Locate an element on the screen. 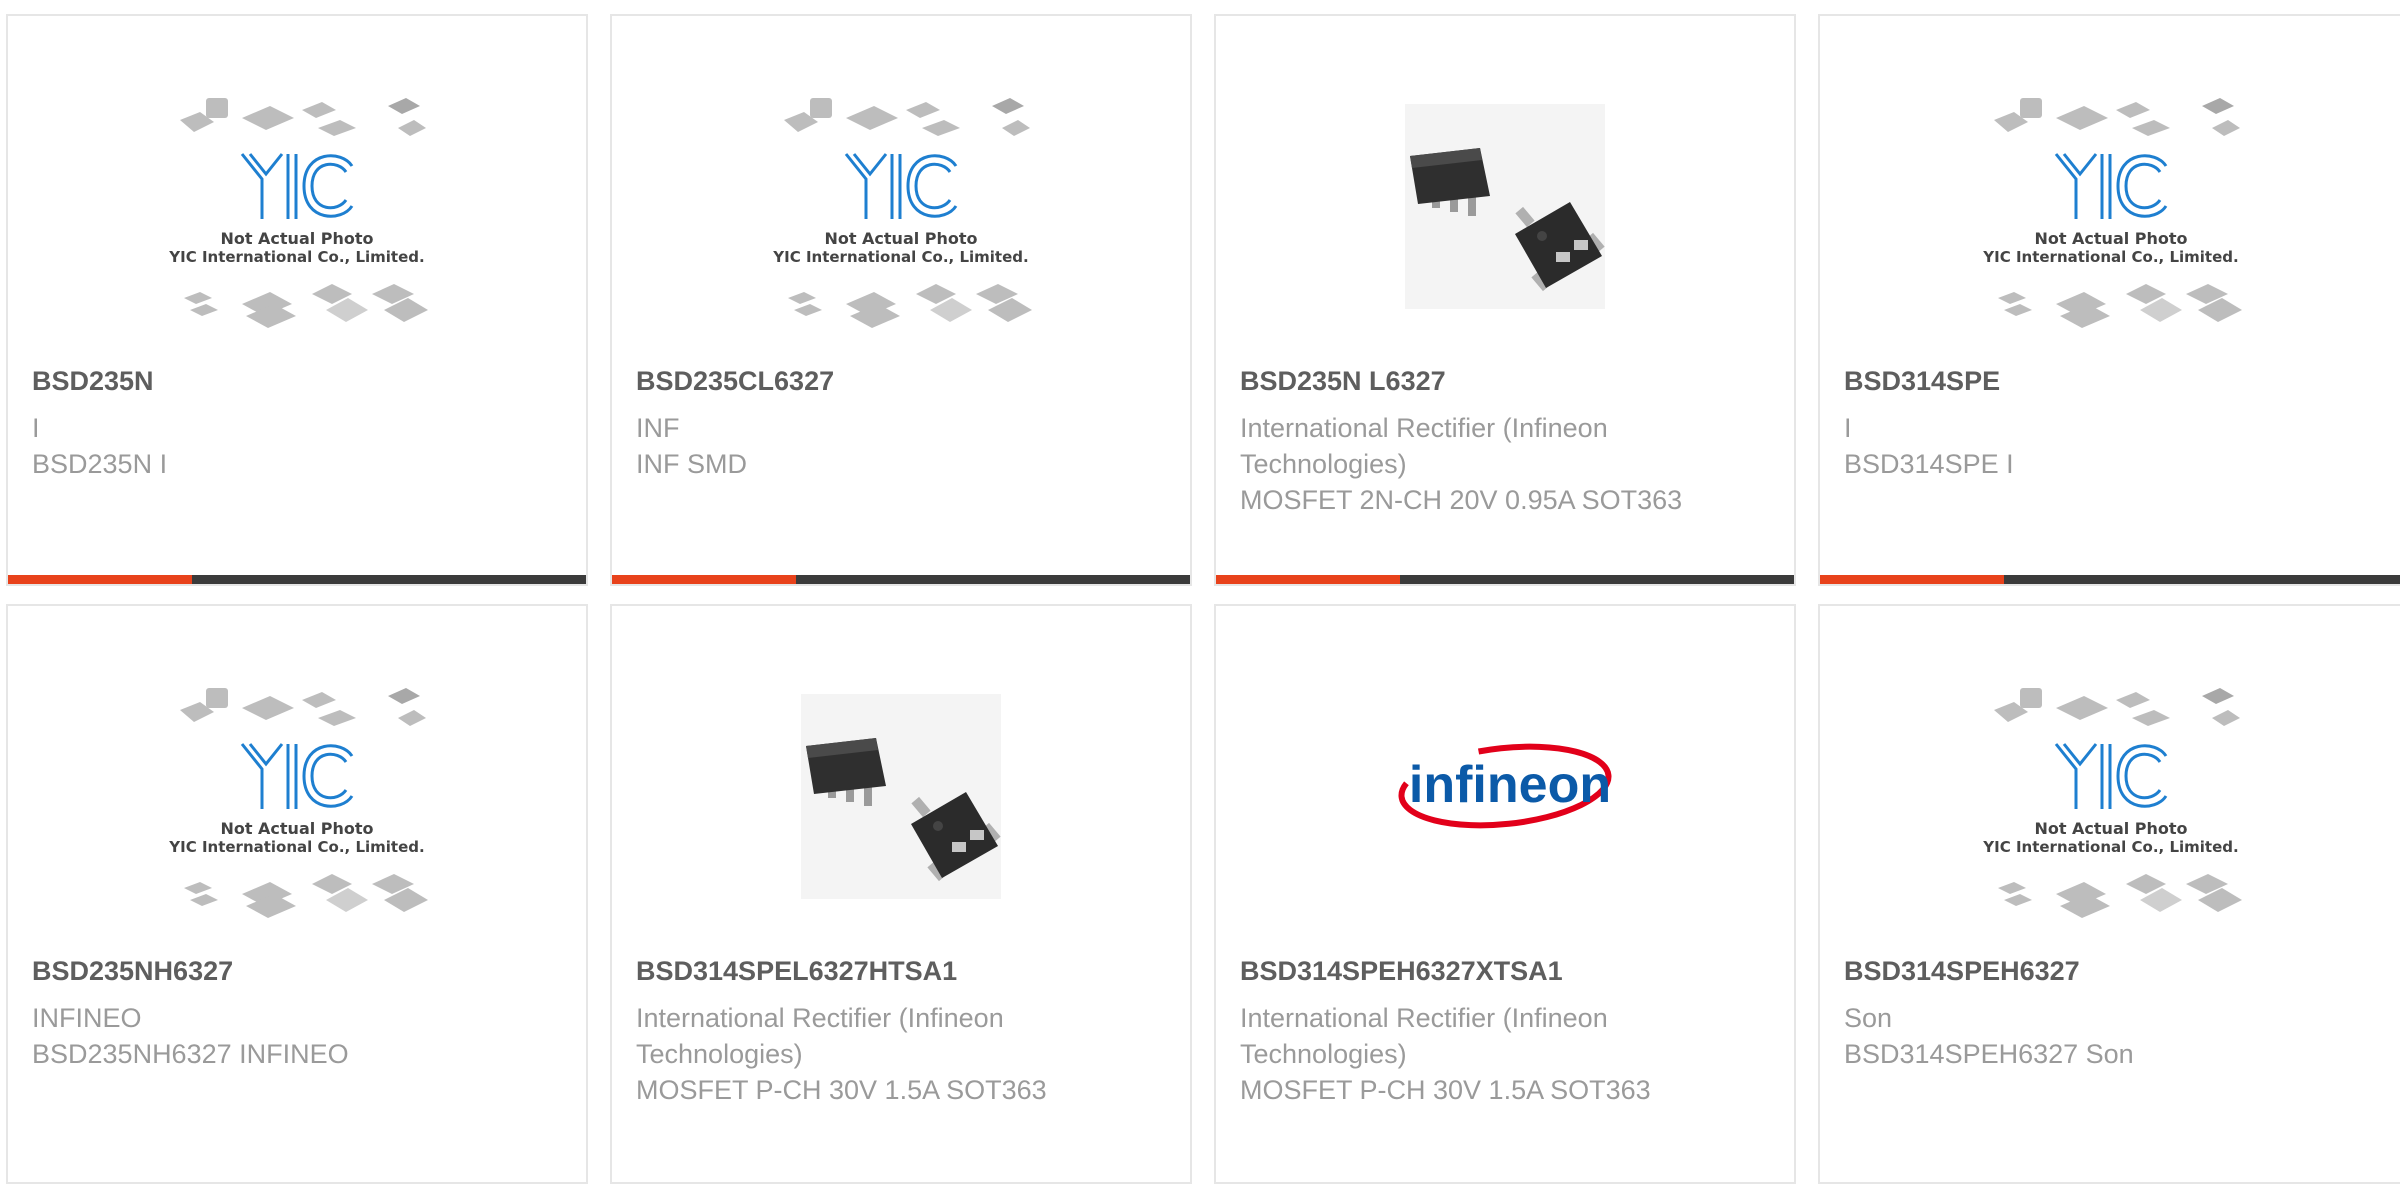 This screenshot has height=1184, width=2400. product-info: Son BSD314SPEH6327 Son is located at coordinates (2112, 1036).